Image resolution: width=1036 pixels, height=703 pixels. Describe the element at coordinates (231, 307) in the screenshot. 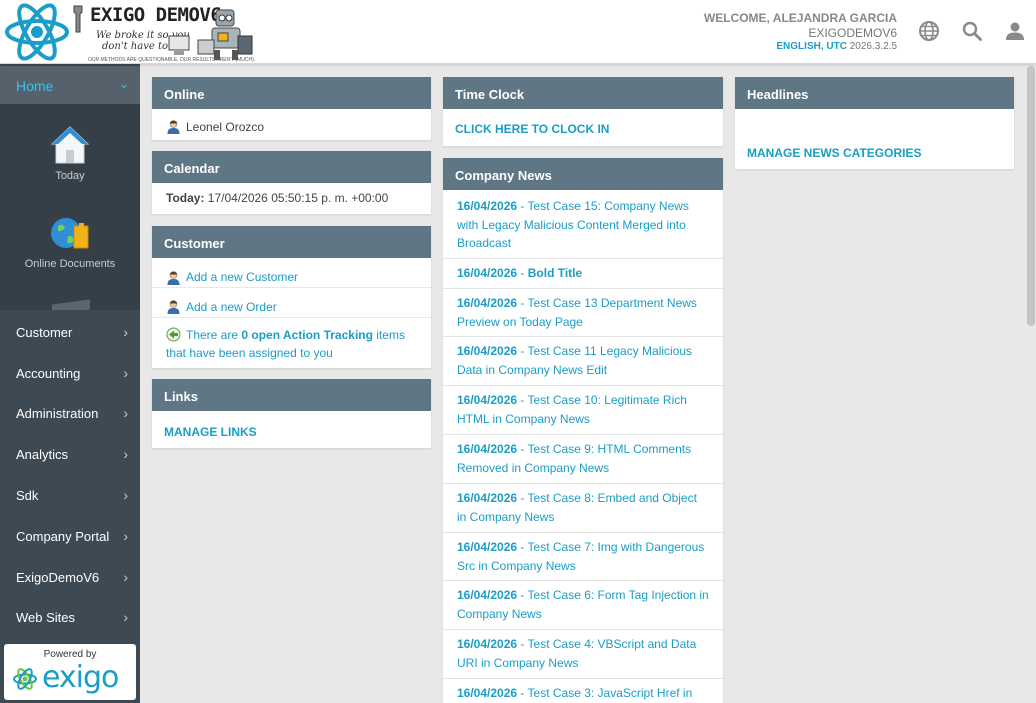

I see `add-order-link: Add a new Order` at that location.